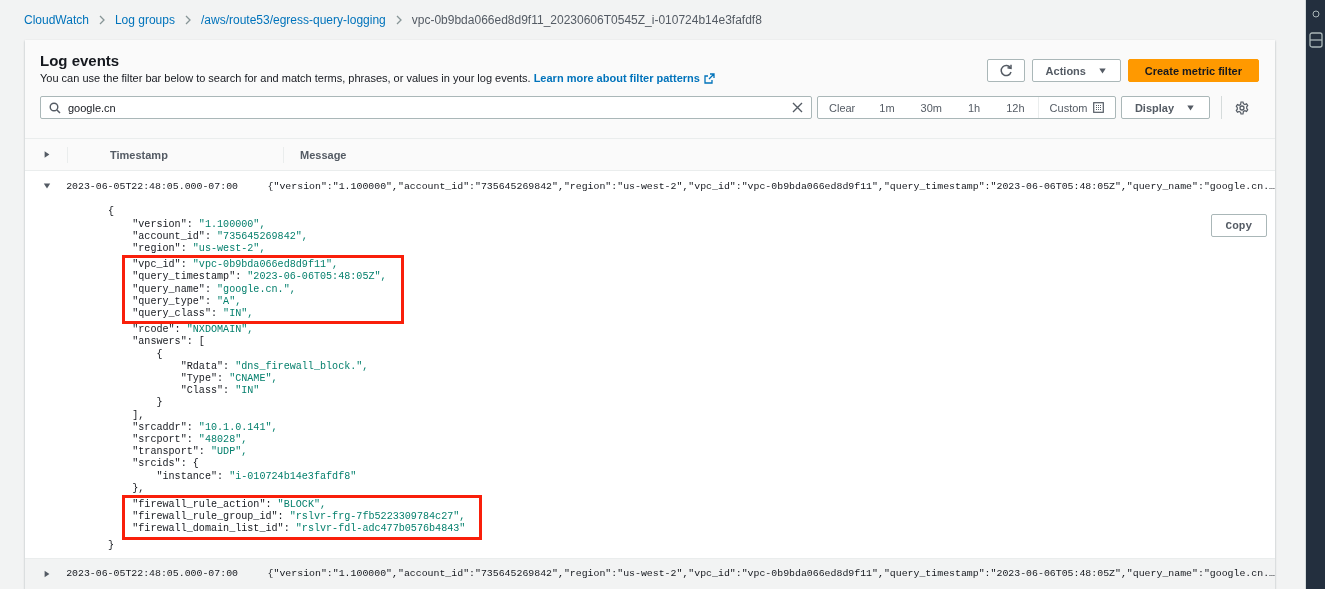  Describe the element at coordinates (199, 249) in the screenshot. I see `code-line: "region": "us-west-2",` at that location.